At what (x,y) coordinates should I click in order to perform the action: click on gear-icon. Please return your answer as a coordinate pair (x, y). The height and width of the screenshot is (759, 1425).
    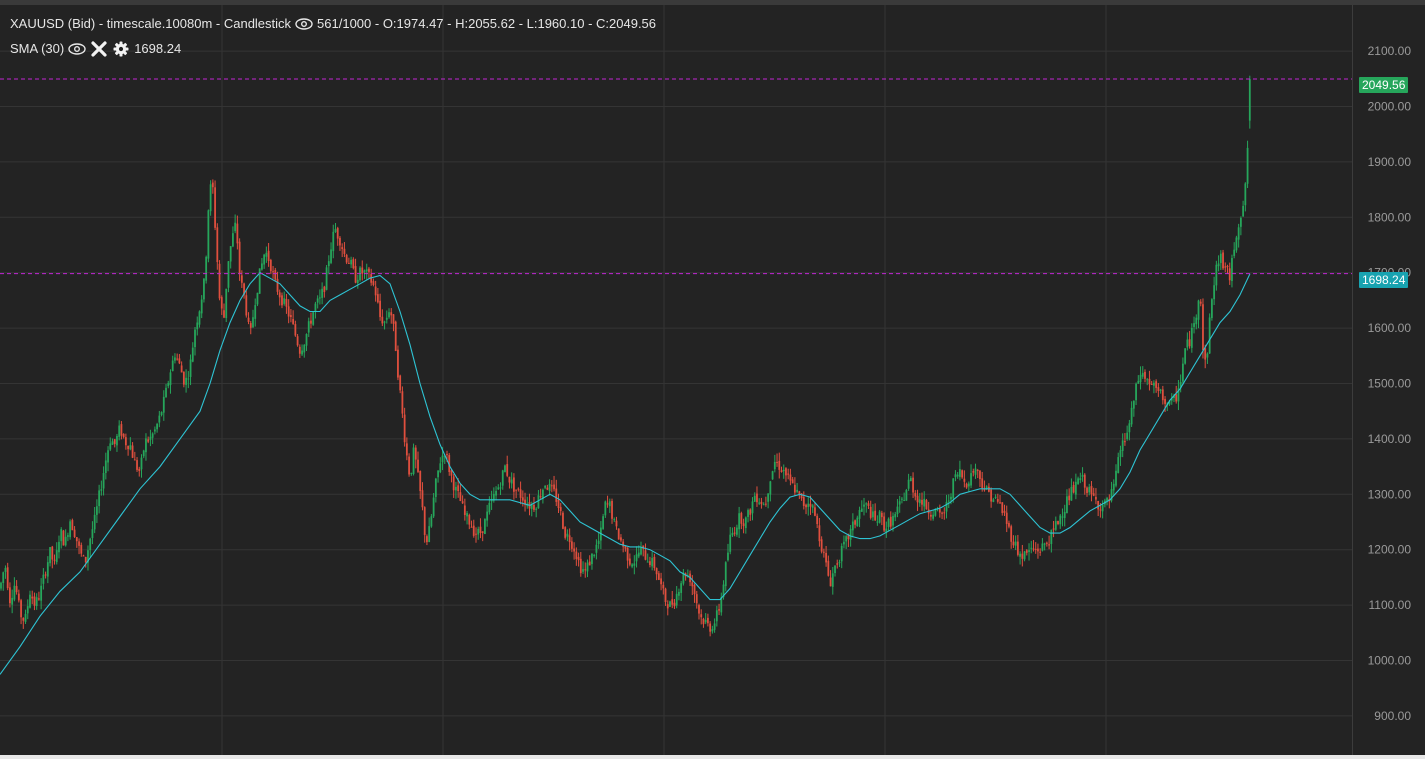
    Looking at the image, I should click on (121, 48).